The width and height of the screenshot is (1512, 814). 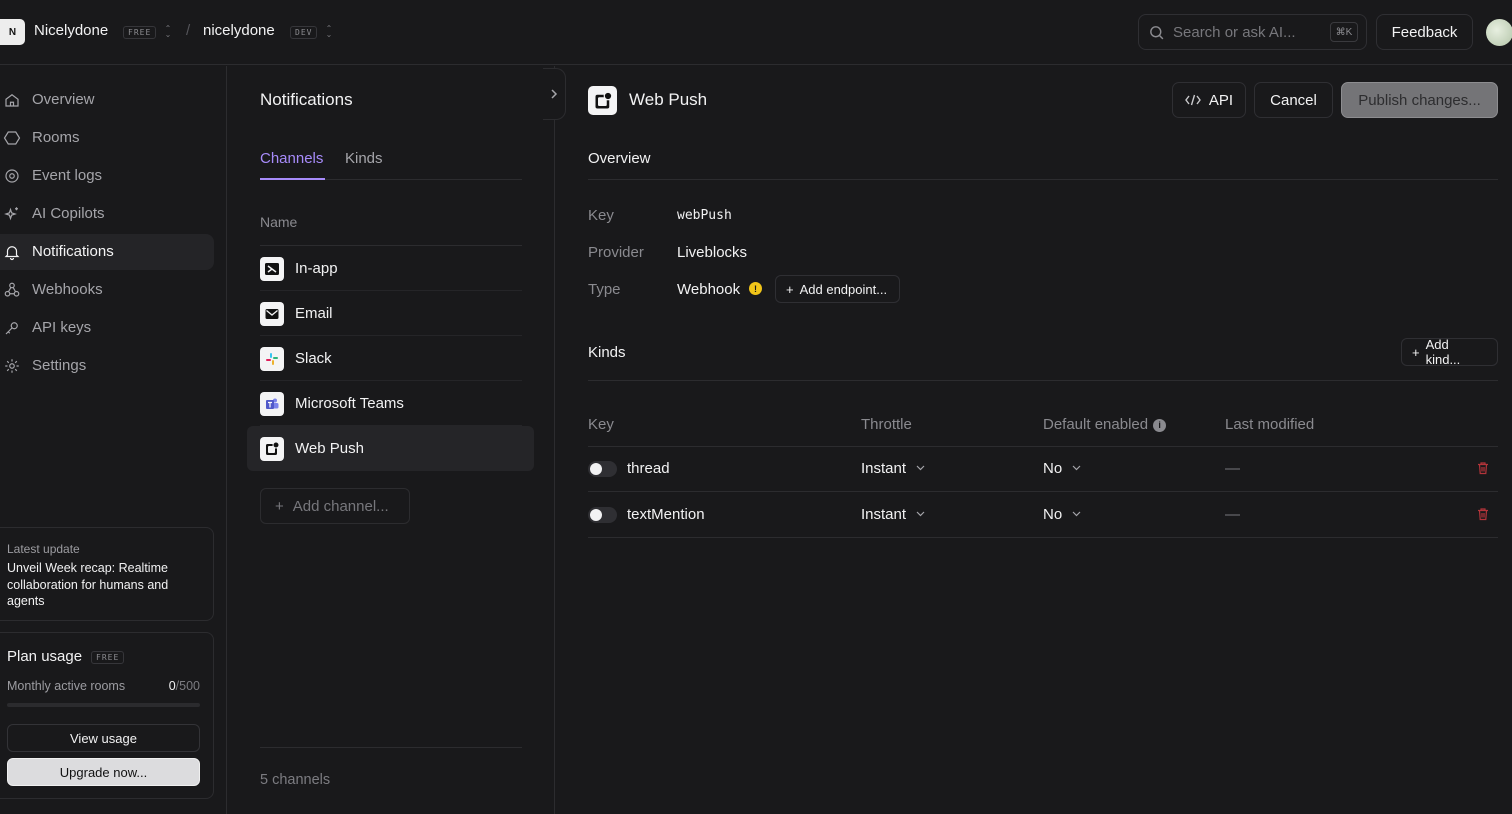 What do you see at coordinates (168, 32) in the screenshot?
I see `workspace-switcher-icon: ⌃ ⌄` at bounding box center [168, 32].